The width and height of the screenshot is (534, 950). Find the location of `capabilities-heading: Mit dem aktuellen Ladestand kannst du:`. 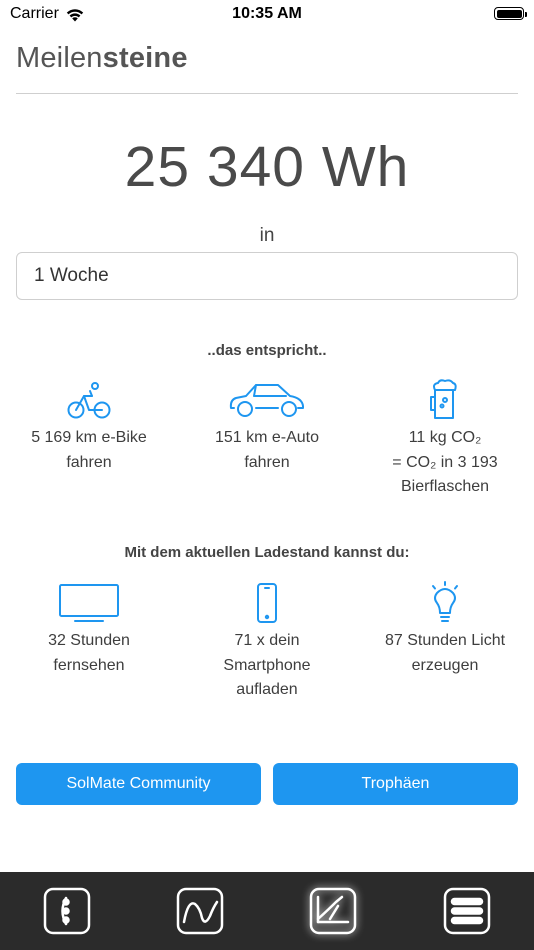

capabilities-heading: Mit dem aktuellen Ladestand kannst du: is located at coordinates (267, 552).